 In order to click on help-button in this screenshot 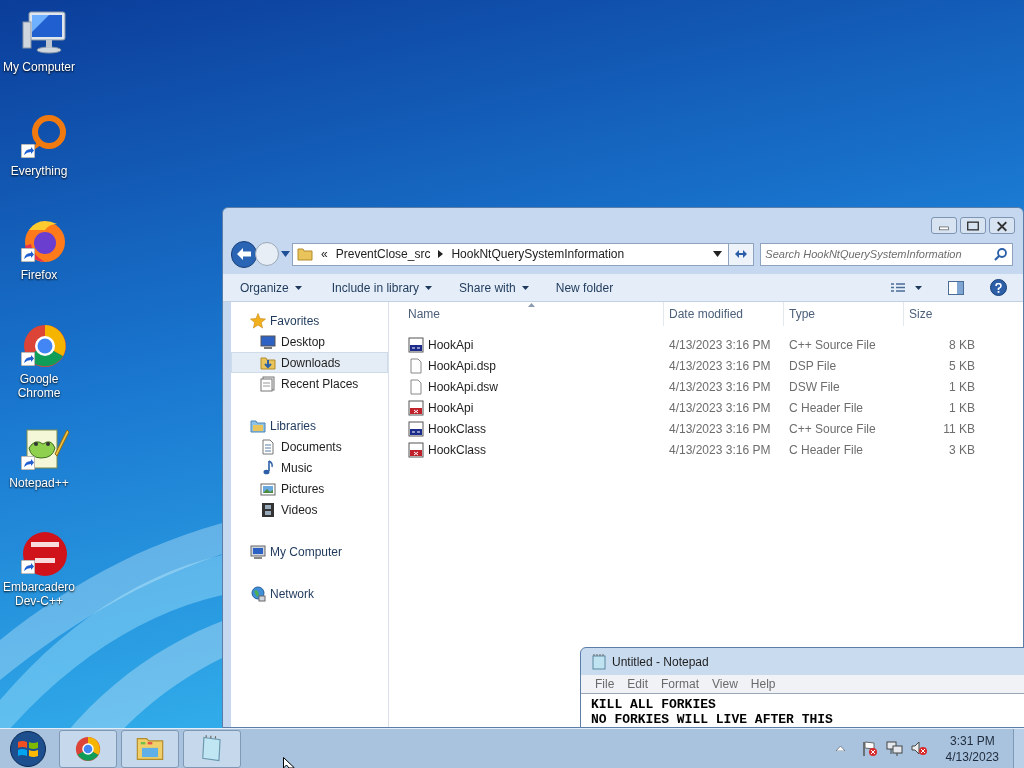, I will do `click(998, 287)`.